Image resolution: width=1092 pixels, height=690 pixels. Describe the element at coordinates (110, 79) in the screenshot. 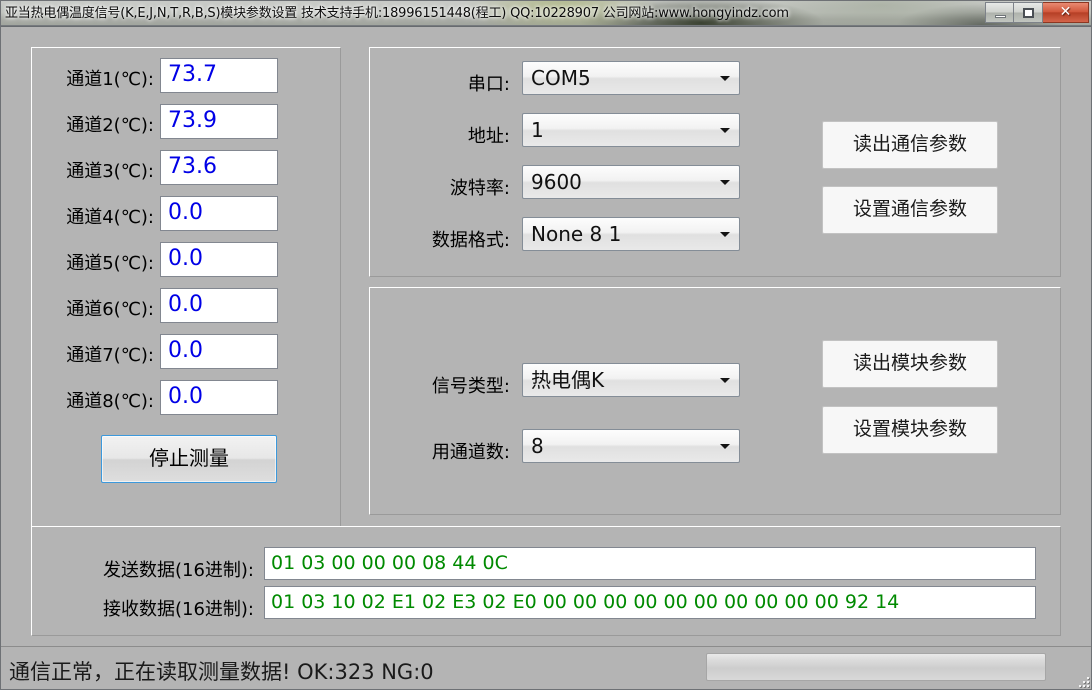

I see `channel-label-1: 通道1(℃):` at that location.